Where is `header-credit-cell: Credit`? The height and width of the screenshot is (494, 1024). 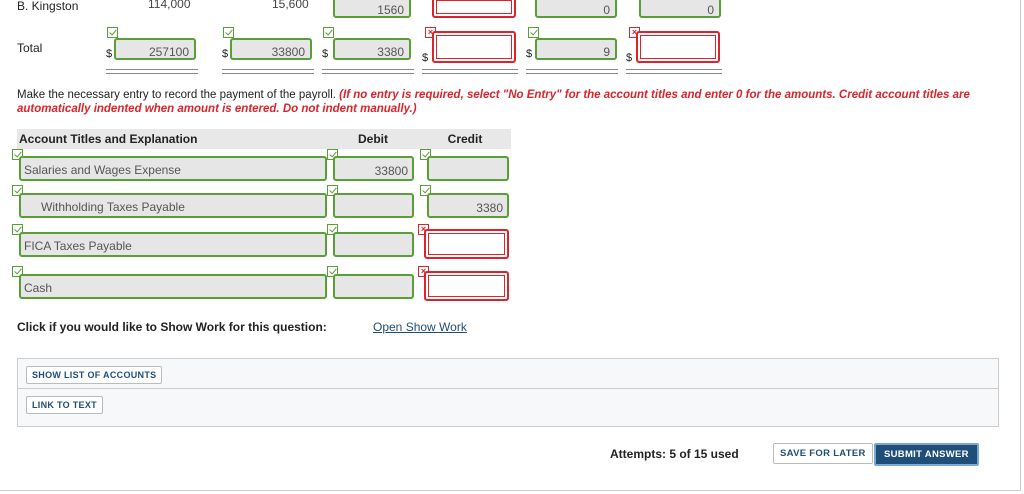 header-credit-cell: Credit is located at coordinates (465, 139).